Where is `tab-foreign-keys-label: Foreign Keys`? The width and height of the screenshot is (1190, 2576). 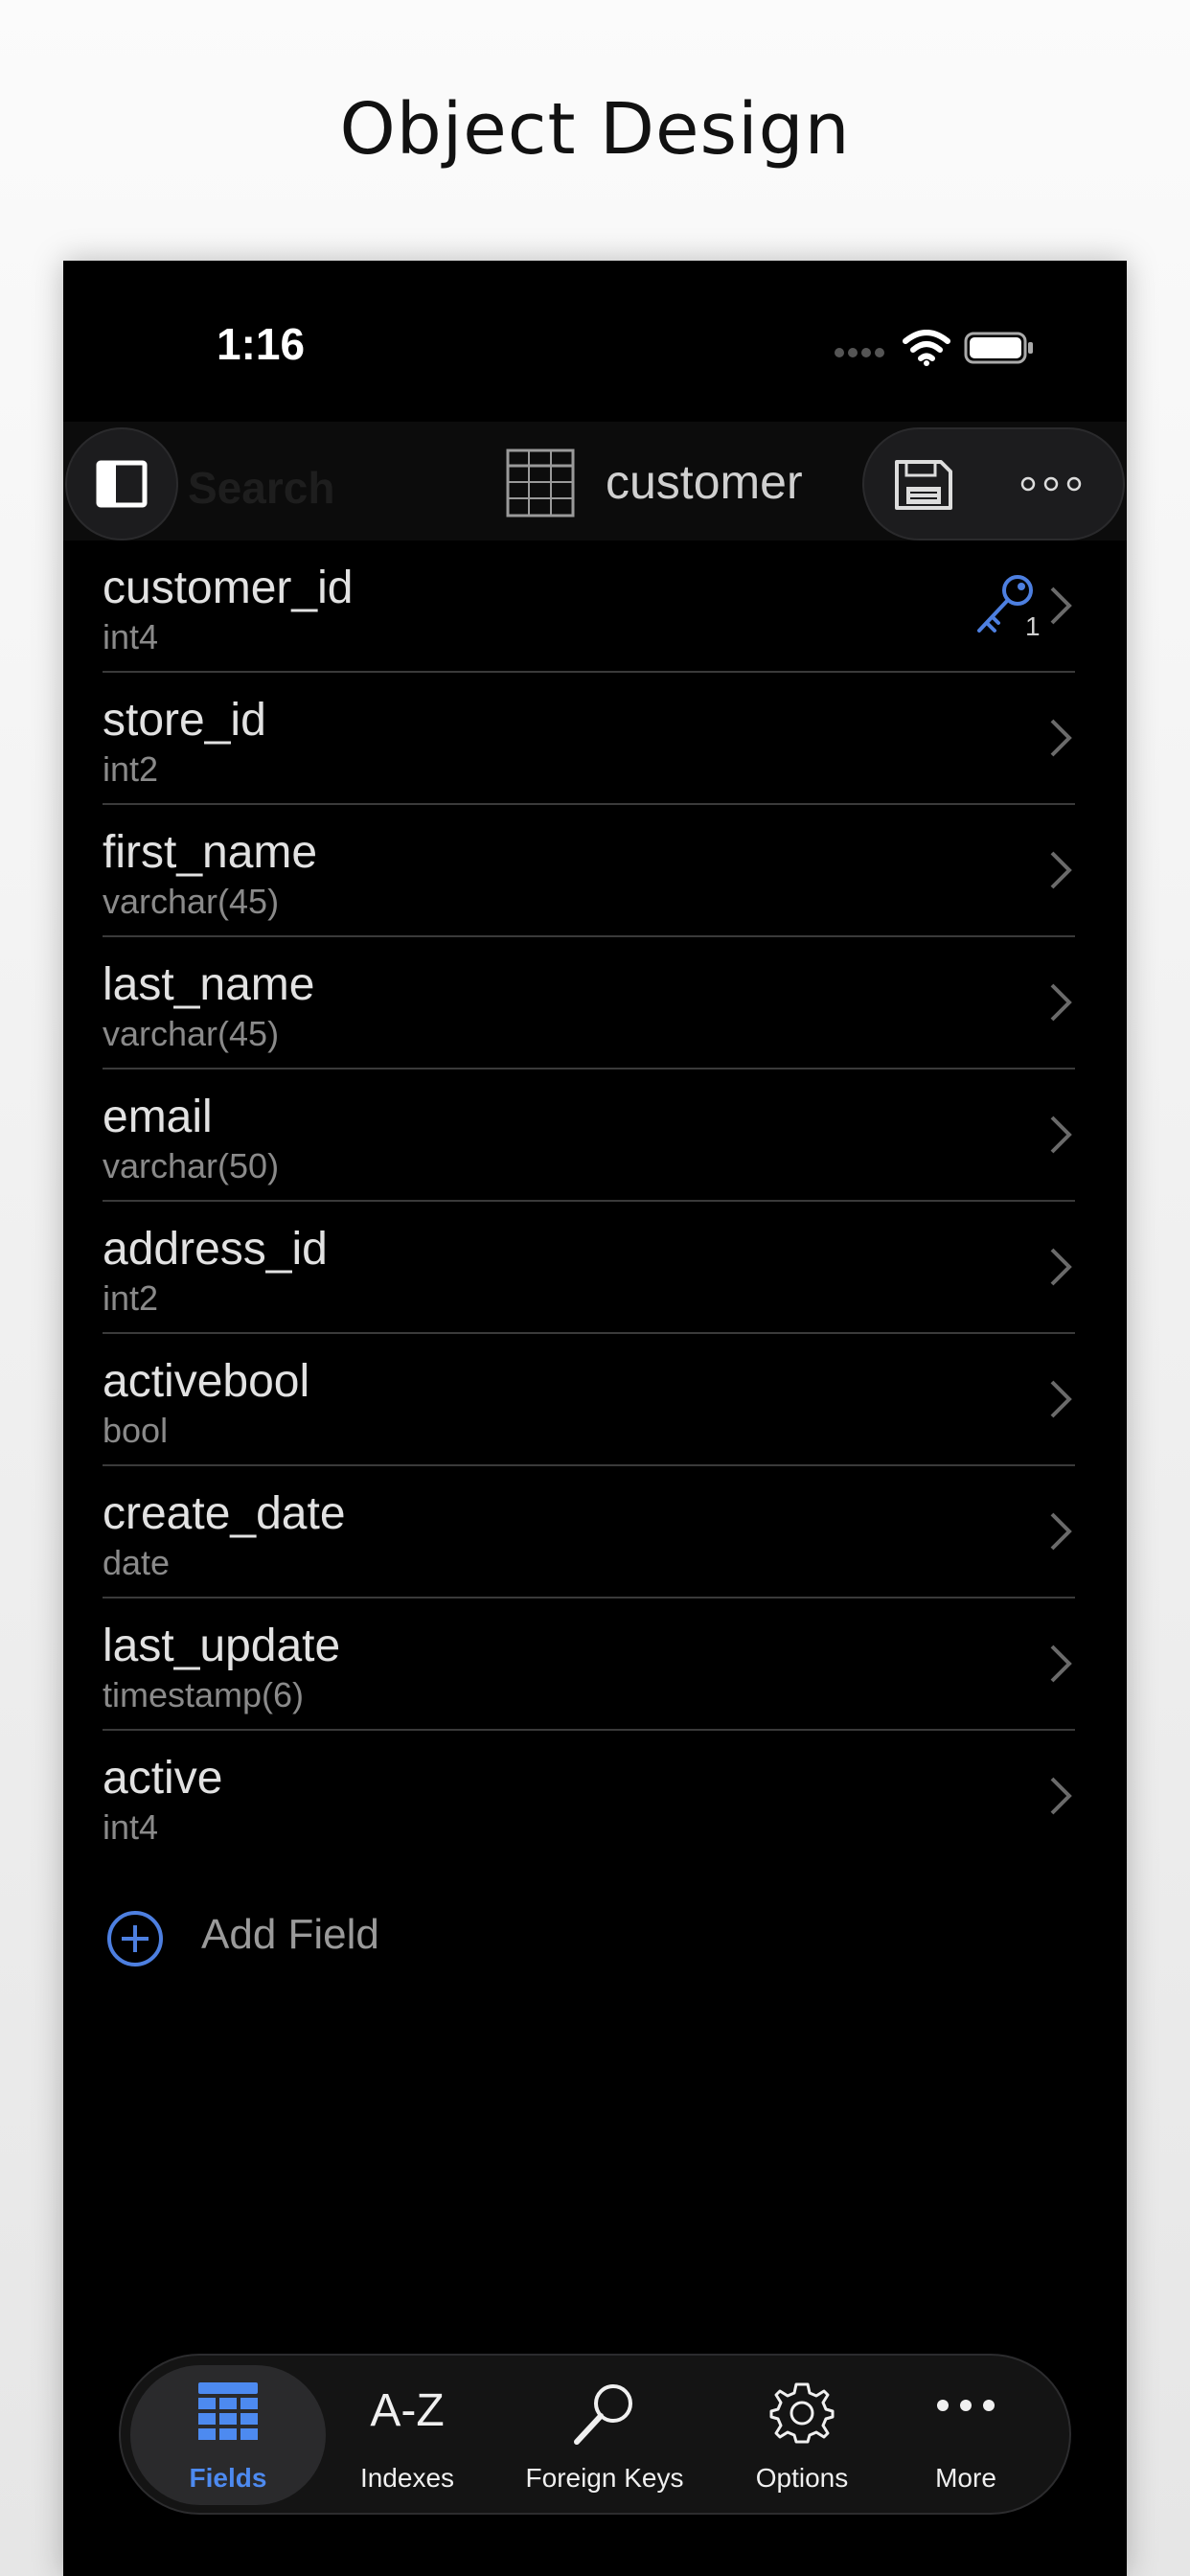
tab-foreign-keys-label: Foreign Keys is located at coordinates (605, 2478).